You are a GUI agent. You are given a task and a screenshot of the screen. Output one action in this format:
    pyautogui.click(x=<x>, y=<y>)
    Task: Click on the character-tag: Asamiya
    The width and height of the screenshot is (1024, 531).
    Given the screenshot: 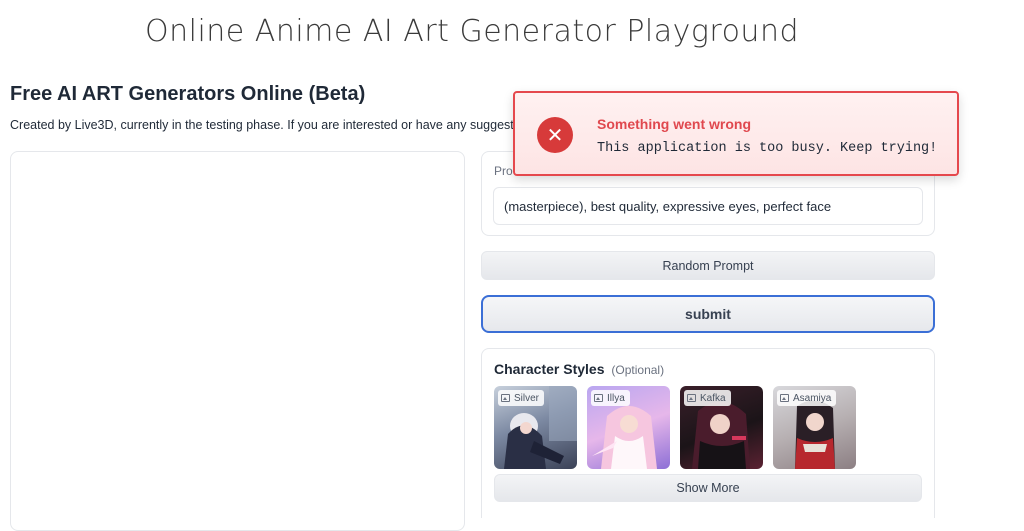 What is the action you would take?
    pyautogui.click(x=807, y=398)
    